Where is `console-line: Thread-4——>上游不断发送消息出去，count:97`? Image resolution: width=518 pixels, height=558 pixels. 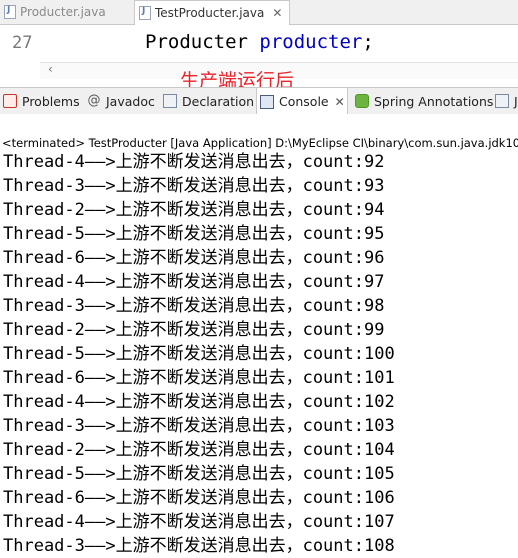 console-line: Thread-4——>上游不断发送消息出去，count:97 is located at coordinates (194, 282).